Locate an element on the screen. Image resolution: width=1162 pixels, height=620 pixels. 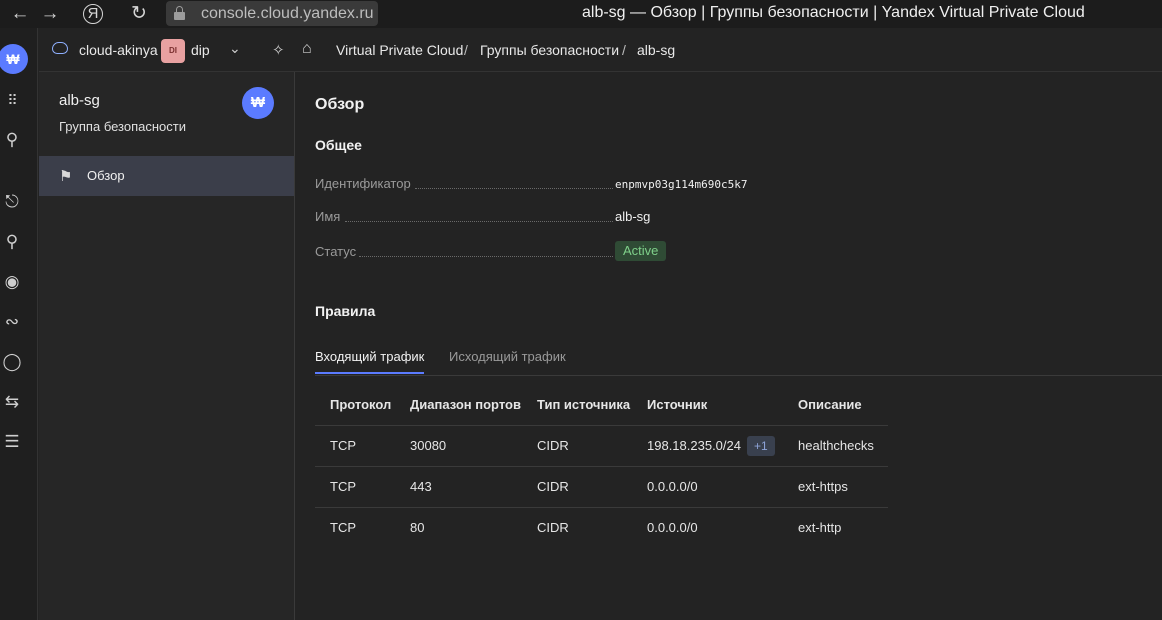
field-value: alb-sg is located at coordinates (633, 216).